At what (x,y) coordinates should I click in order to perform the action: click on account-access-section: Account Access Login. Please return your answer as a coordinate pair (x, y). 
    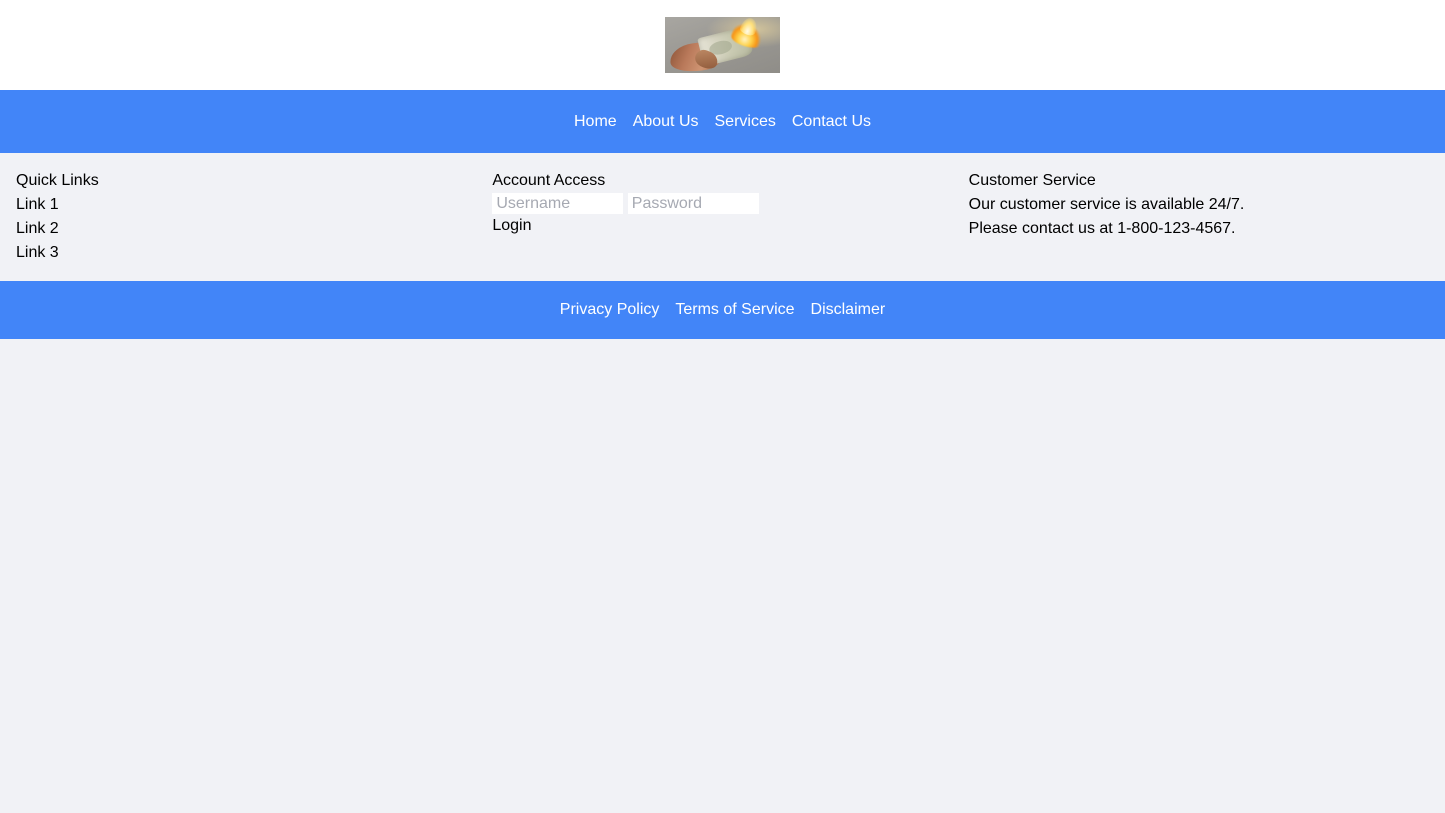
    Looking at the image, I should click on (722, 203).